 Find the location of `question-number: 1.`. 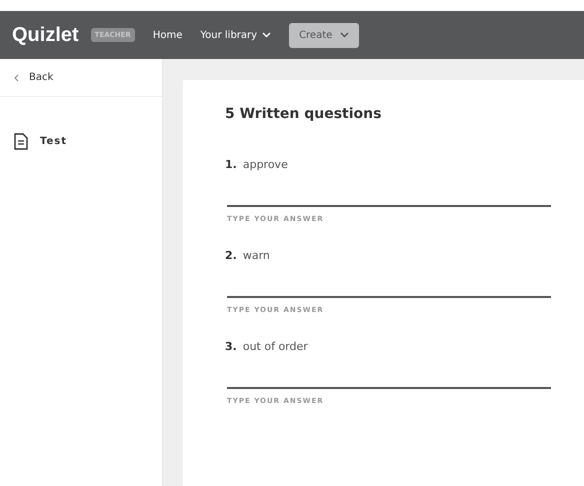

question-number: 1. is located at coordinates (231, 164).